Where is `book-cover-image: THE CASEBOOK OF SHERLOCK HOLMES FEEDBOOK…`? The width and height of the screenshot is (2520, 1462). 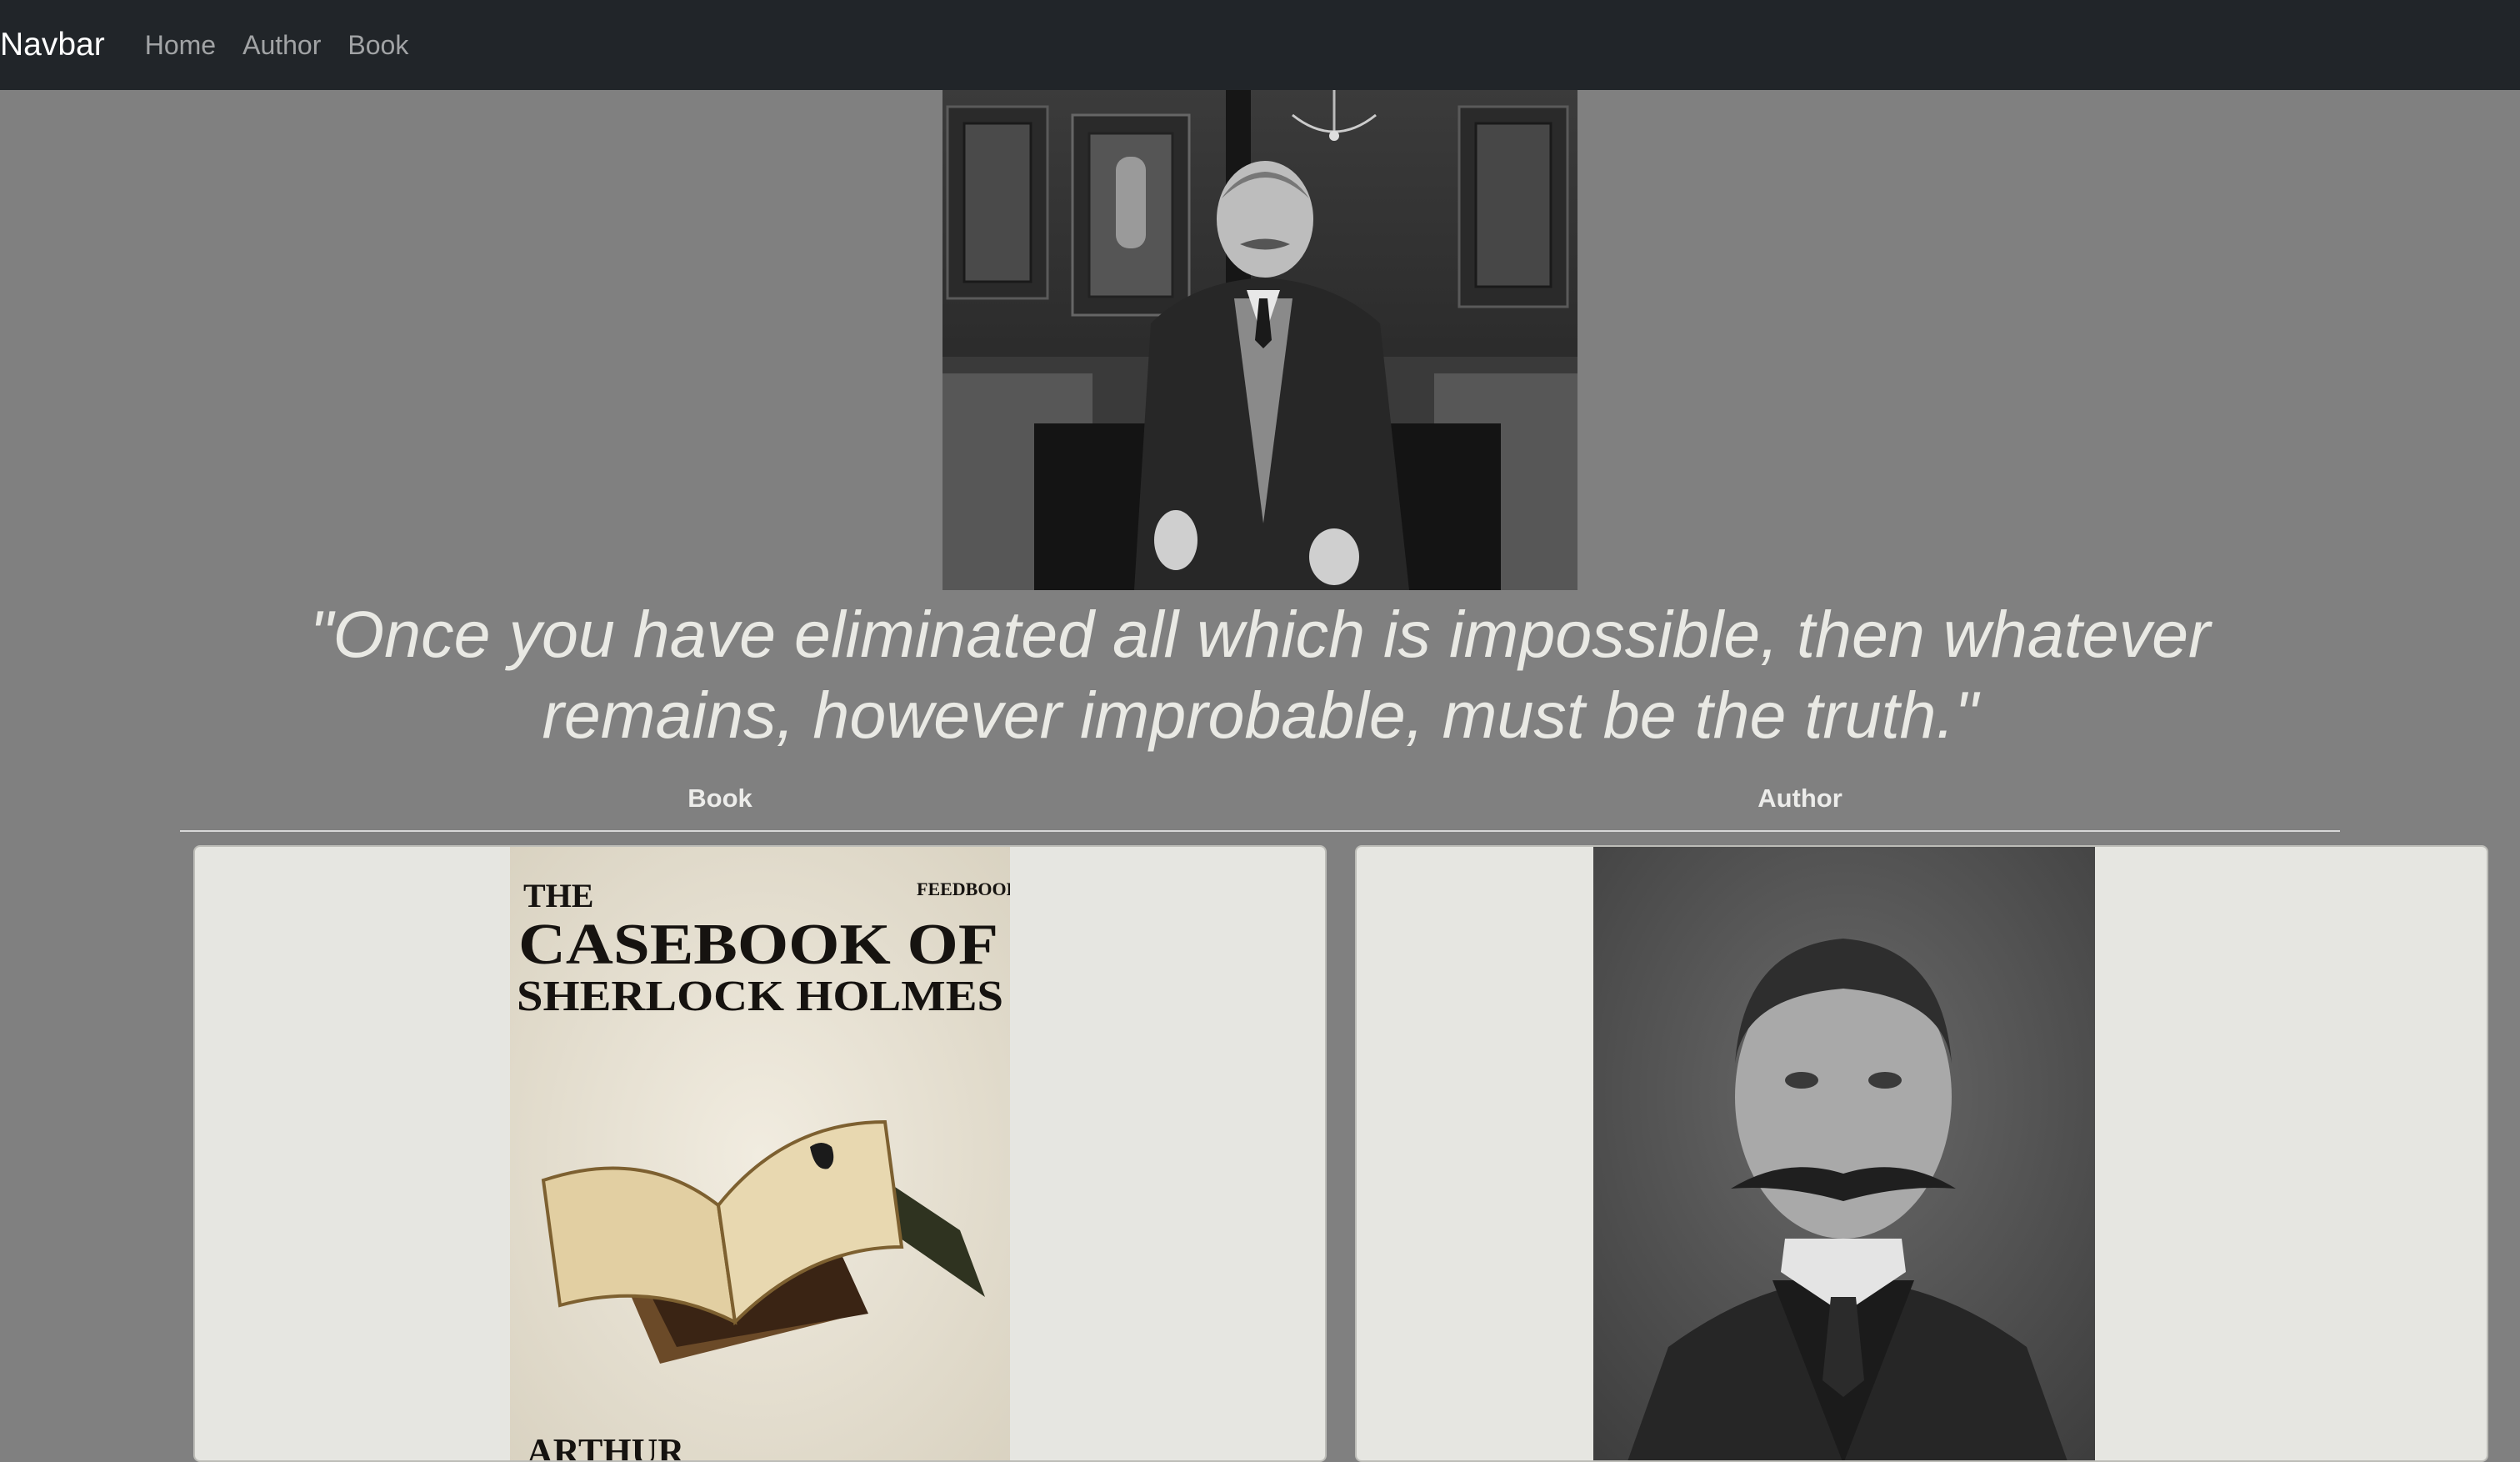
book-cover-image: THE CASEBOOK OF SHERLOCK HOLMES FEEDBOOK… is located at coordinates (760, 1155).